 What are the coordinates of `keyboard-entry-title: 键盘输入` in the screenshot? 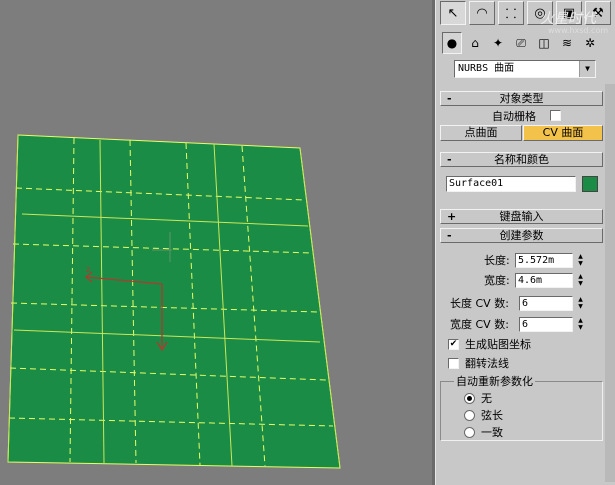 It's located at (521, 216).